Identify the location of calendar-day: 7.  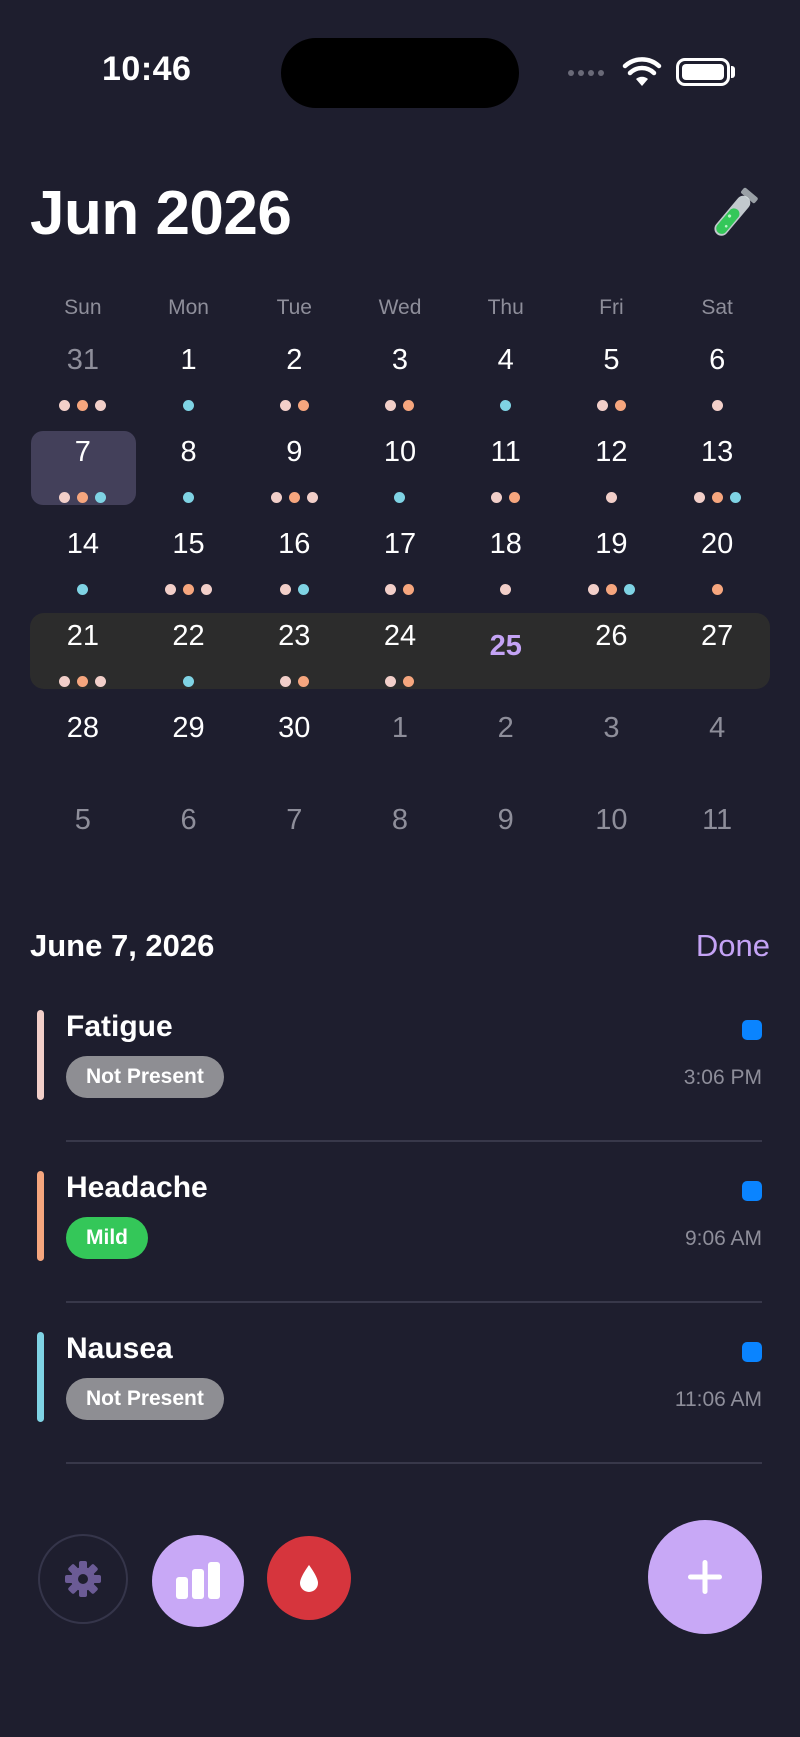
(294, 844).